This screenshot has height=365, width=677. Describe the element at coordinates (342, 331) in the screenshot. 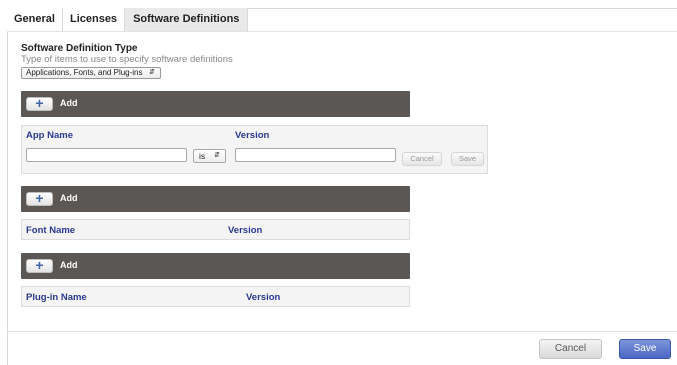

I see `footer-divider` at that location.